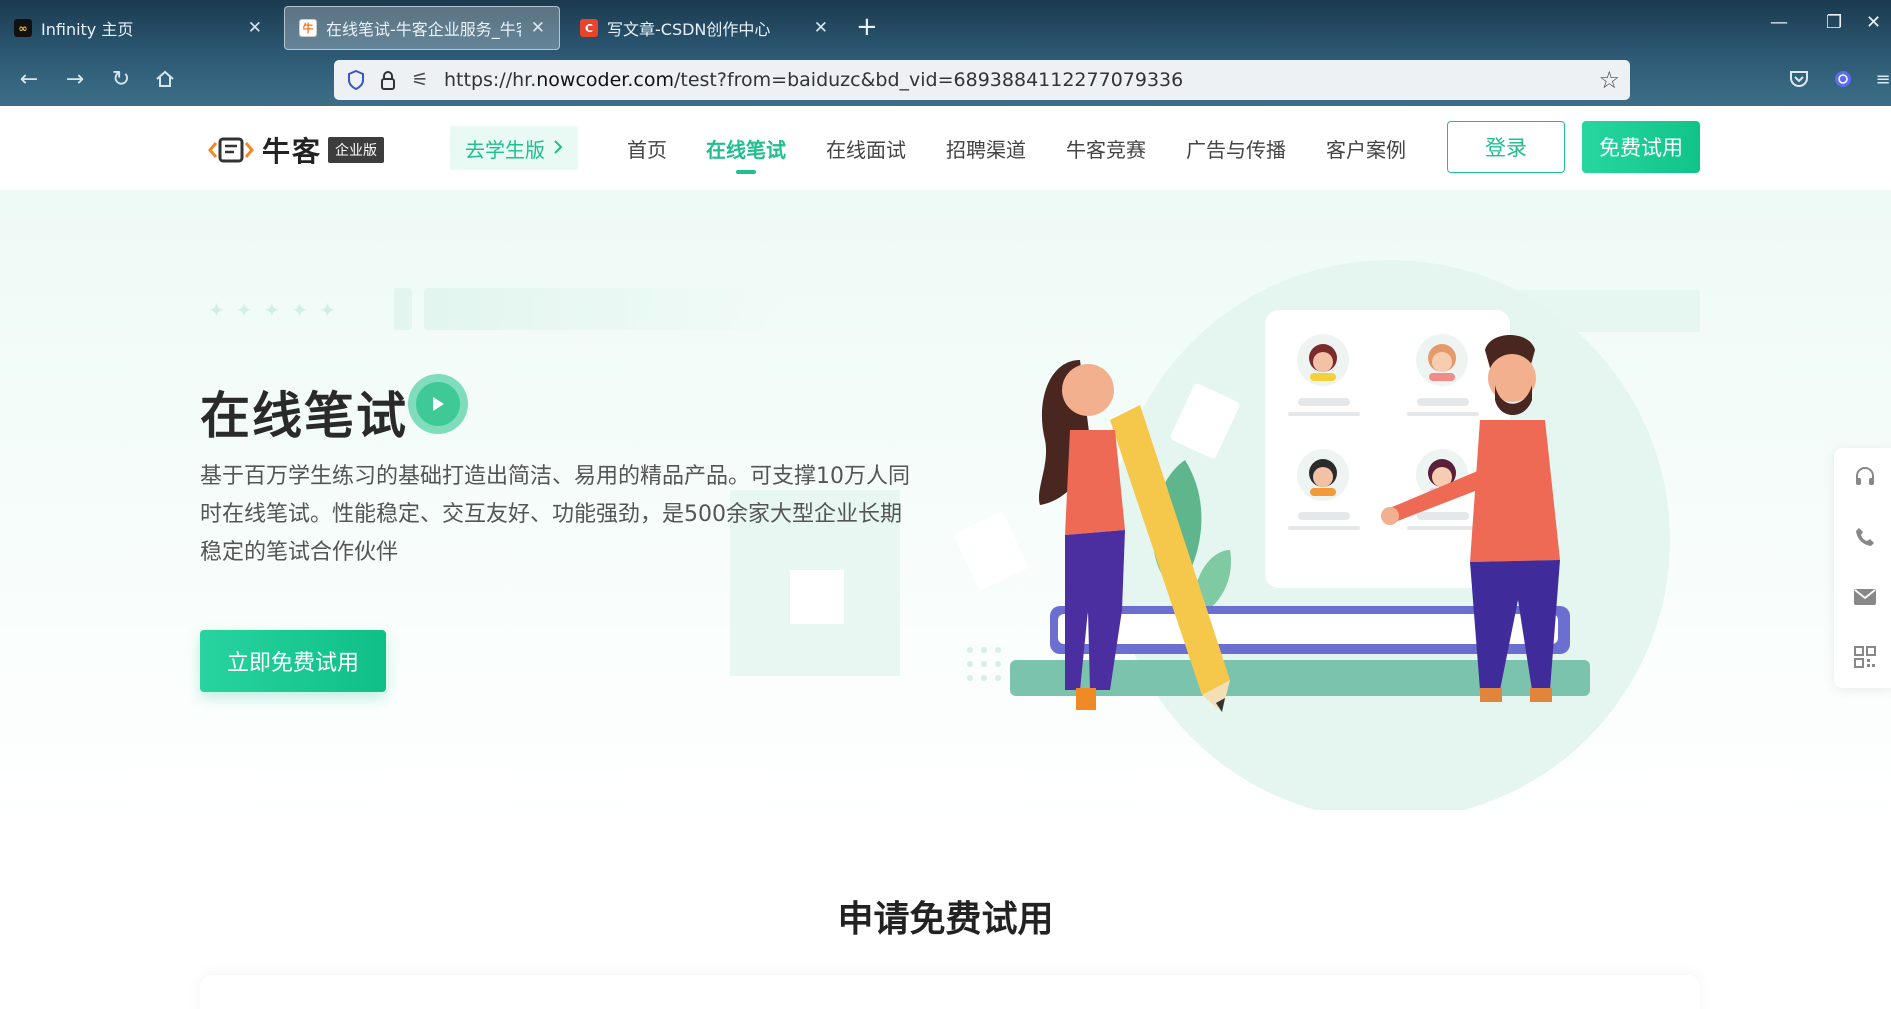 Image resolution: width=1891 pixels, height=1009 pixels. What do you see at coordinates (308, 28) in the screenshot?
I see `nowcoder-icon: 牛` at bounding box center [308, 28].